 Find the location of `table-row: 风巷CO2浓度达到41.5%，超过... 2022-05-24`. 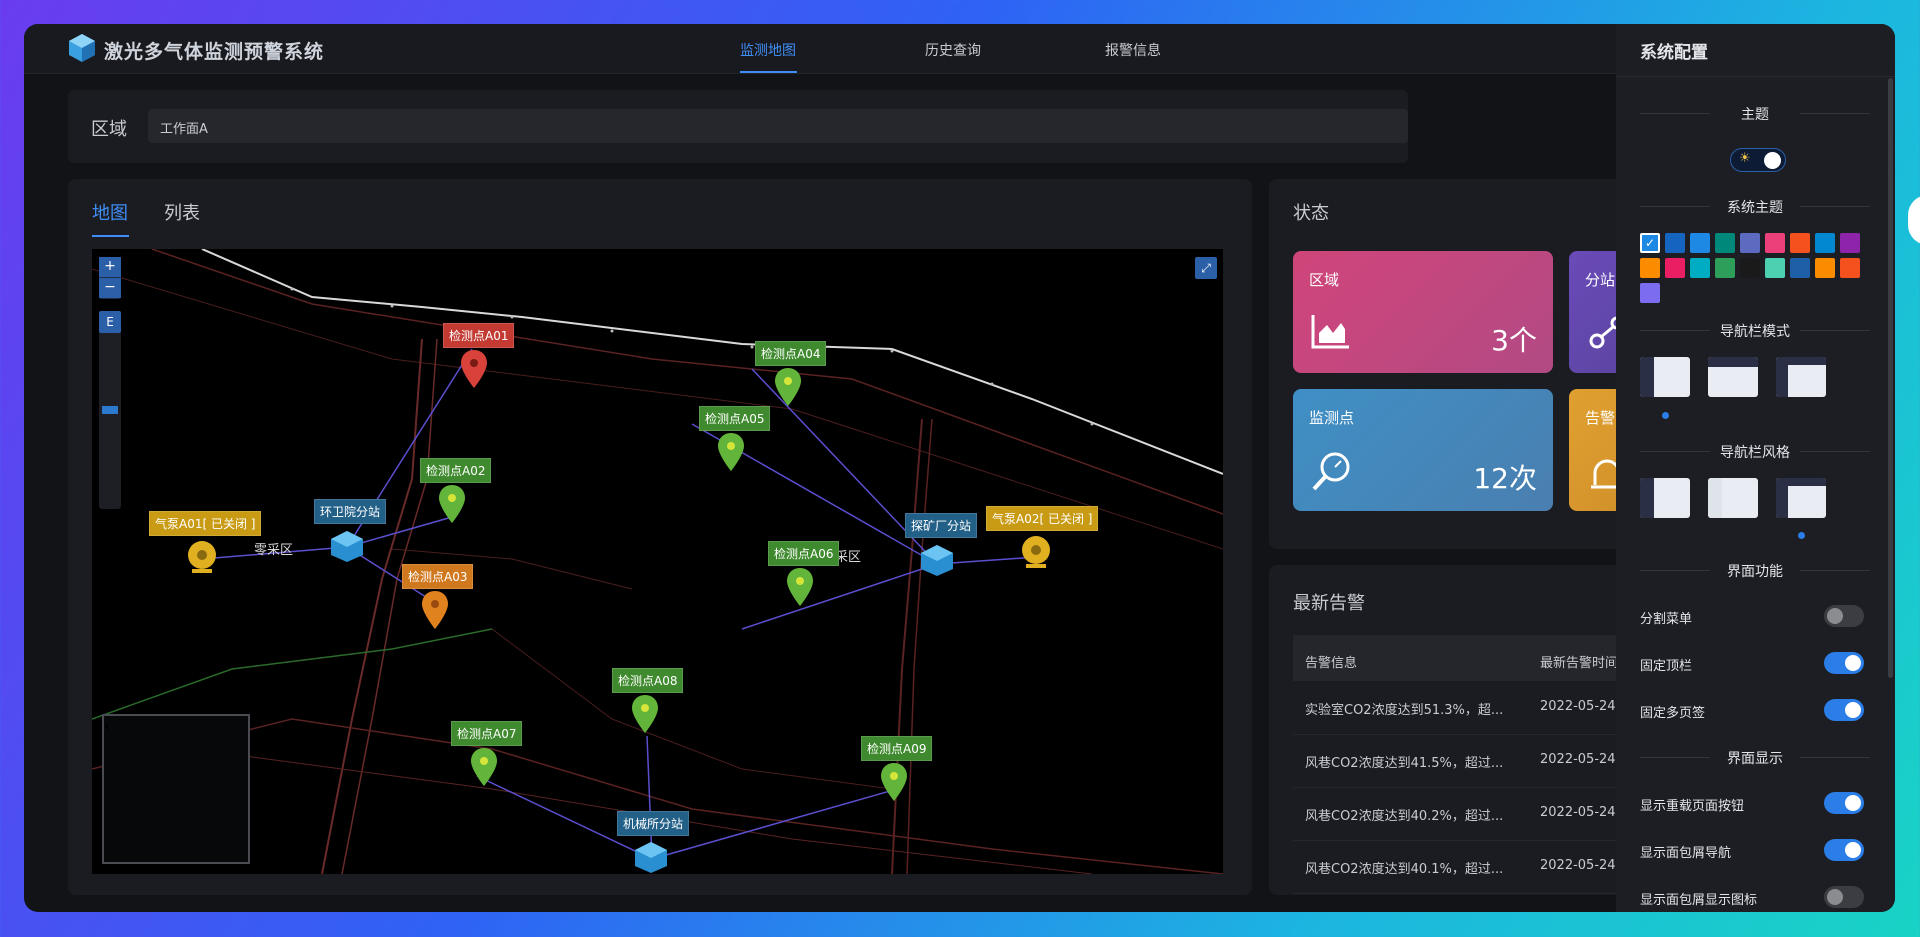

table-row: 风巷CO2浓度达到41.5%，超过... 2022-05-24 is located at coordinates (1463, 761).